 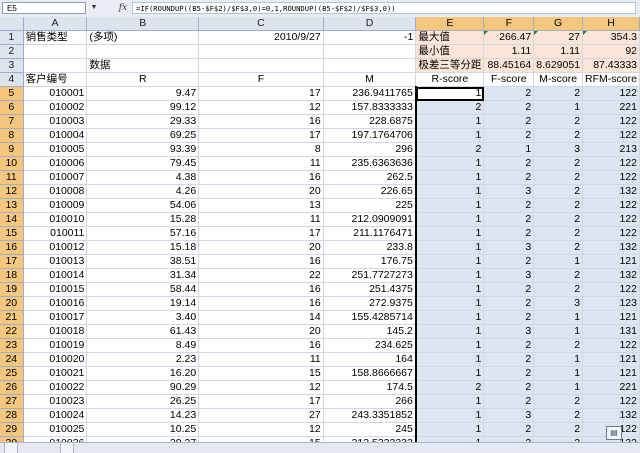 What do you see at coordinates (261, 205) in the screenshot?
I see `cell-f: 13` at bounding box center [261, 205].